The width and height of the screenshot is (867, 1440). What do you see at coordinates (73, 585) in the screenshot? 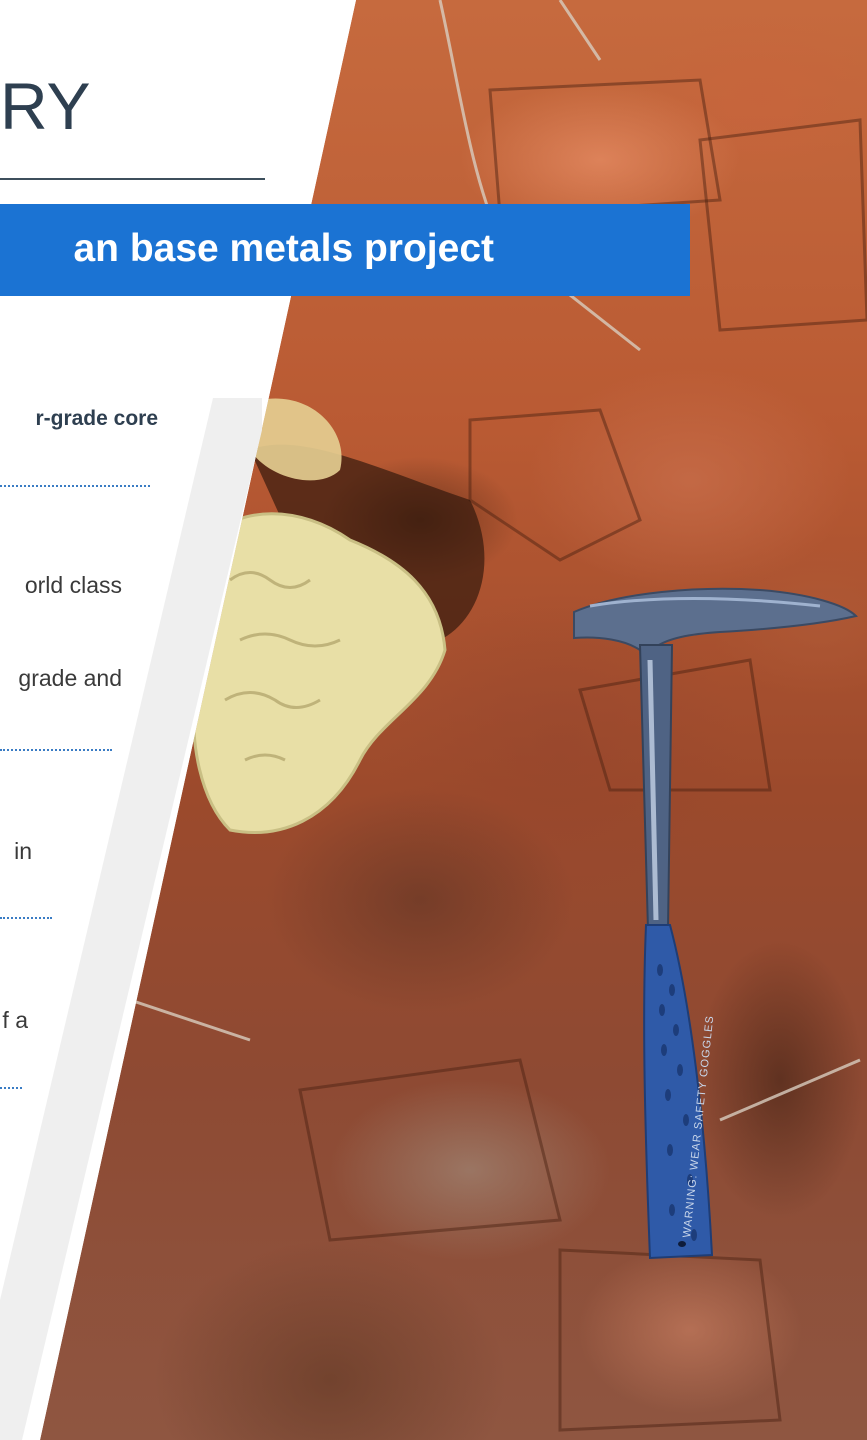
I see `body-line-2: orld class` at bounding box center [73, 585].